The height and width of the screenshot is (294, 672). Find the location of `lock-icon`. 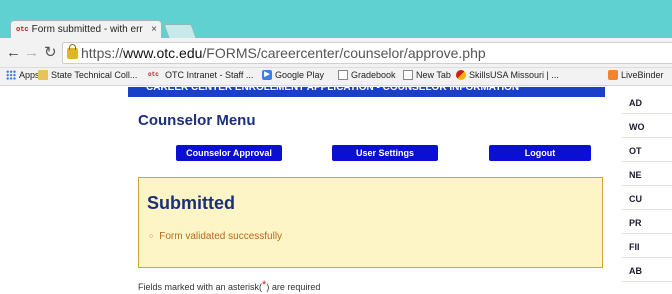

lock-icon is located at coordinates (72, 51).